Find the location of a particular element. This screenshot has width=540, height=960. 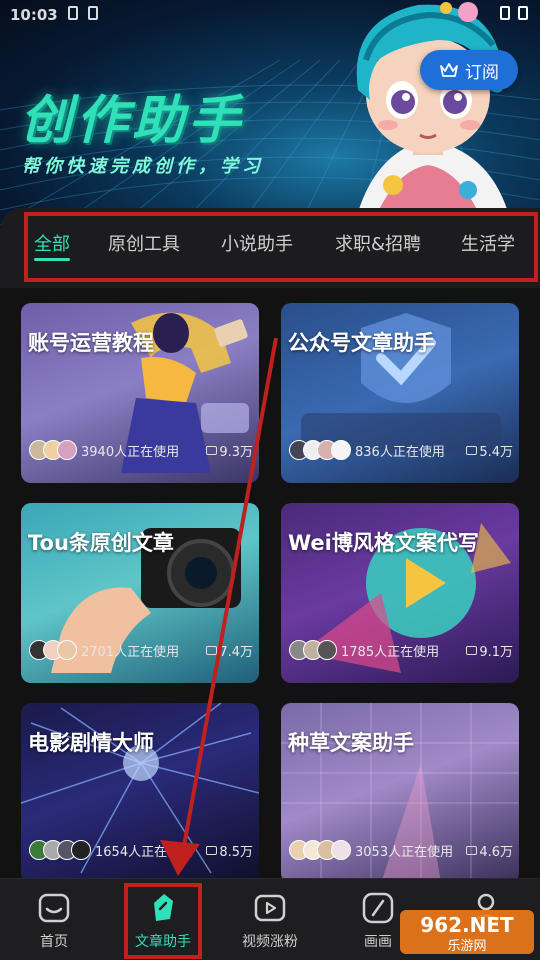

nav-label: 视频涨粉 is located at coordinates (270, 942).